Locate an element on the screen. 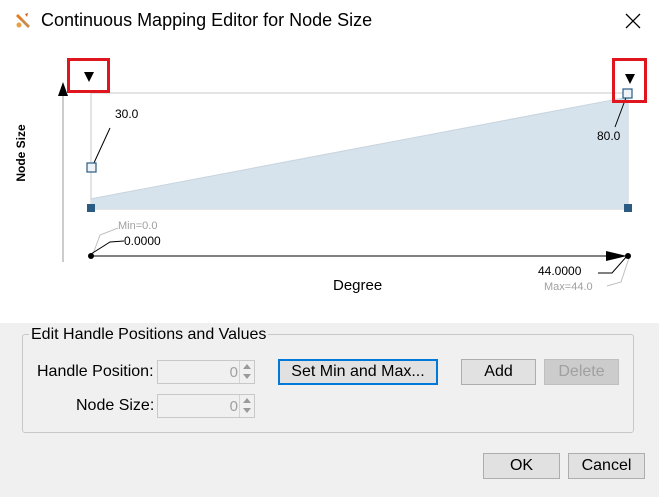 The height and width of the screenshot is (497, 659). handle-position-spinner-arrows is located at coordinates (246, 372).